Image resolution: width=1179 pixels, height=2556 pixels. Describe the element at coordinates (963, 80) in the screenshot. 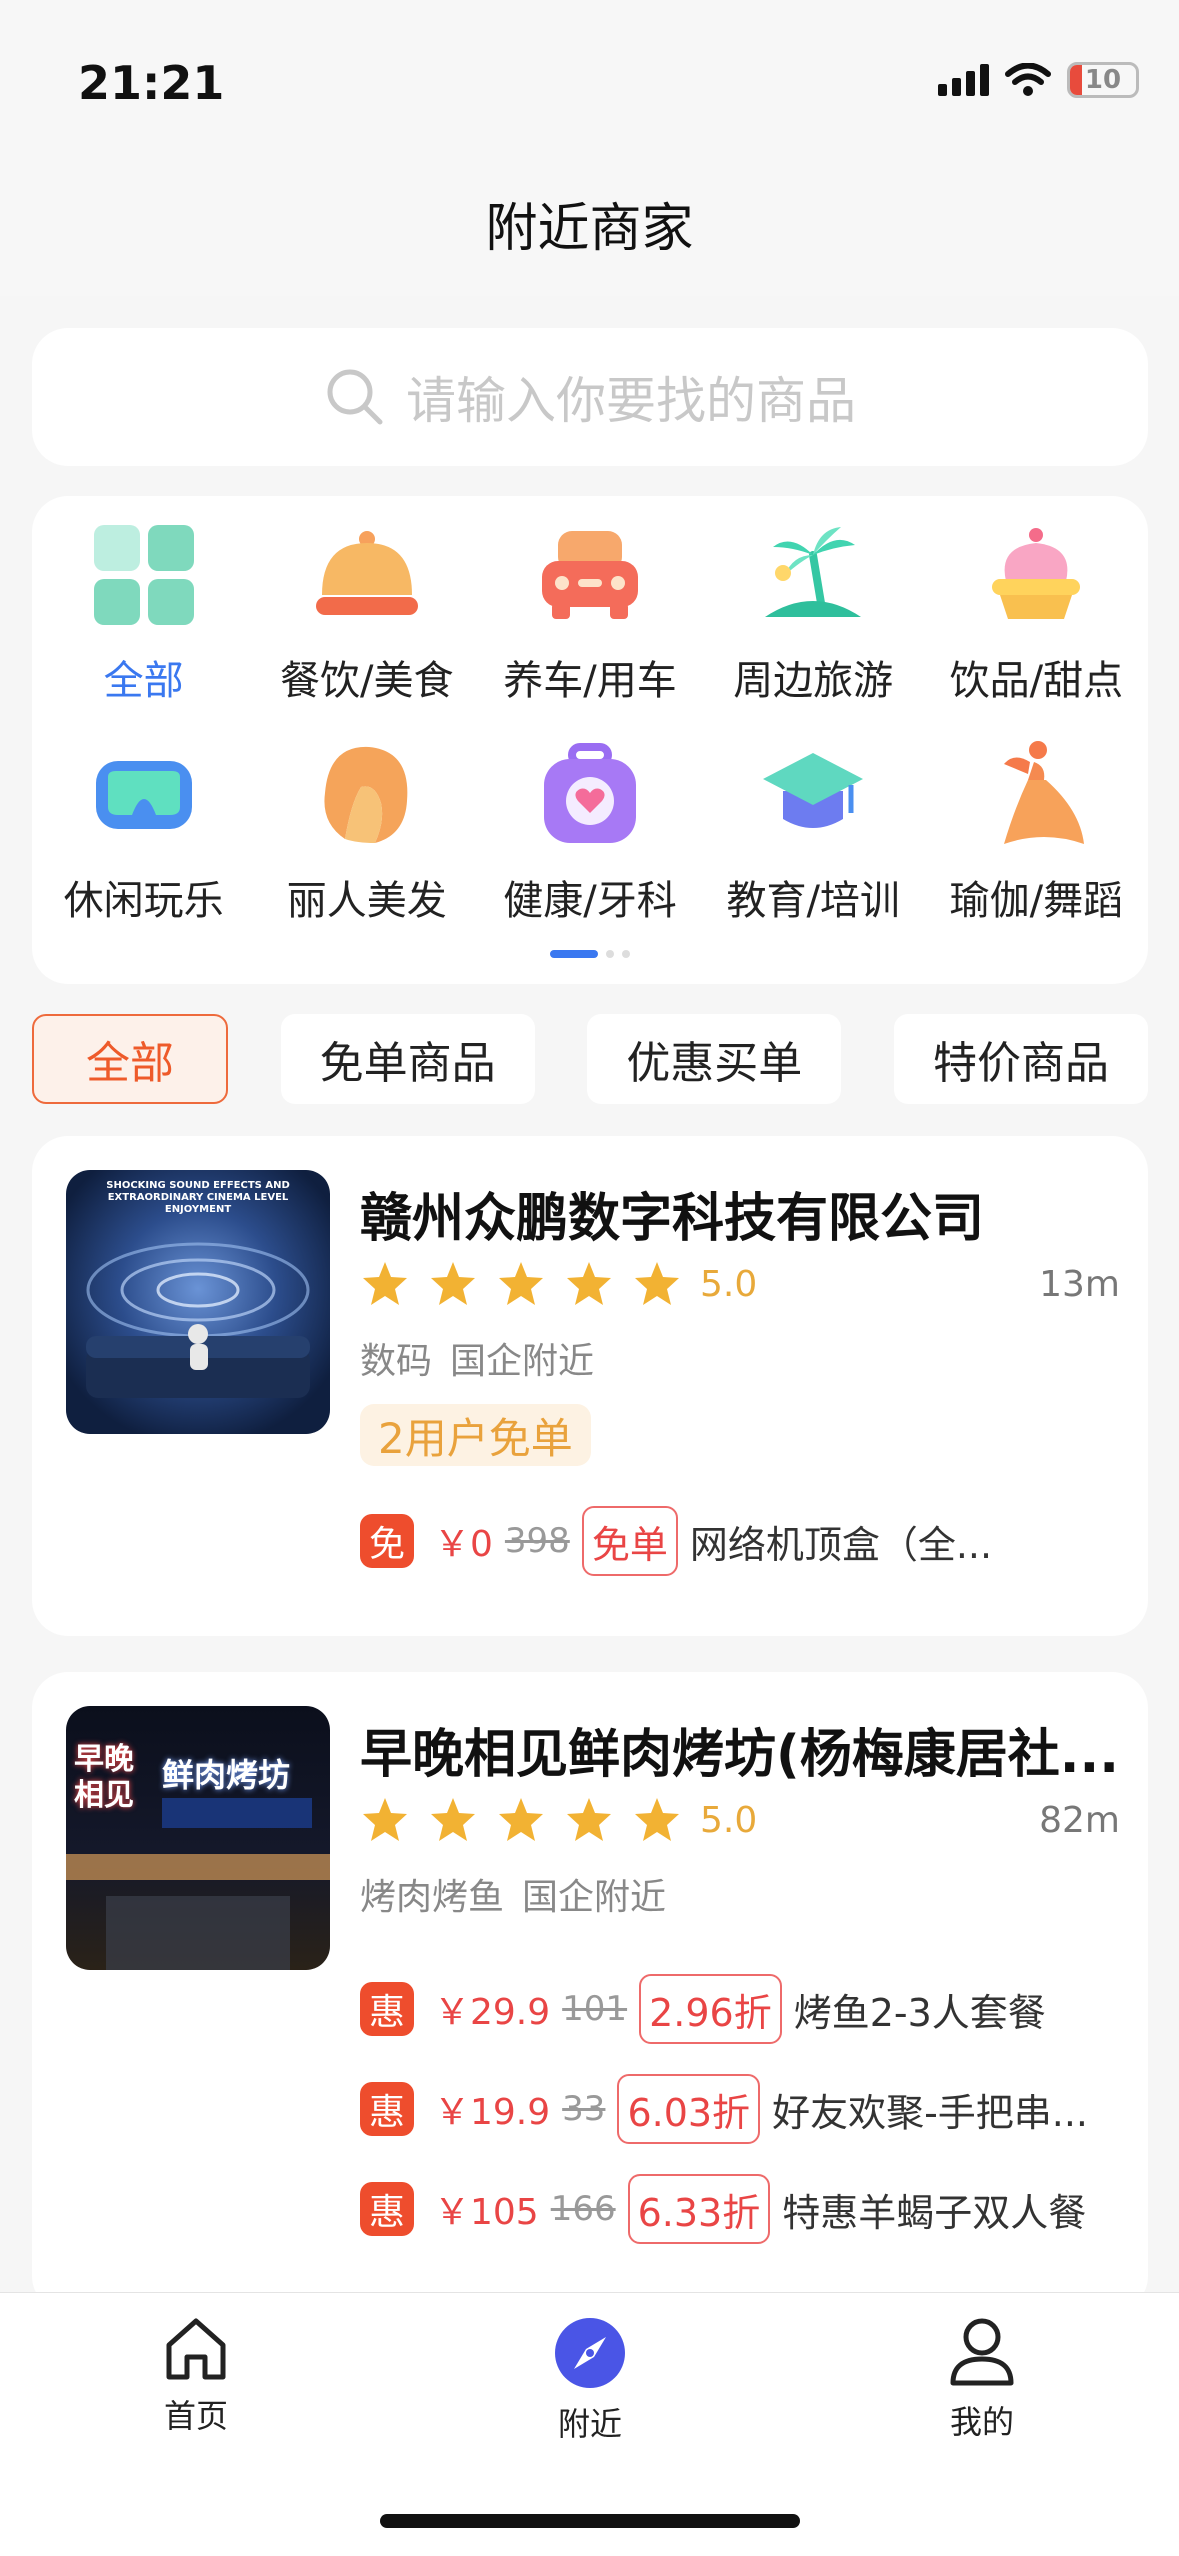

I see `cellular-signal-icon` at that location.